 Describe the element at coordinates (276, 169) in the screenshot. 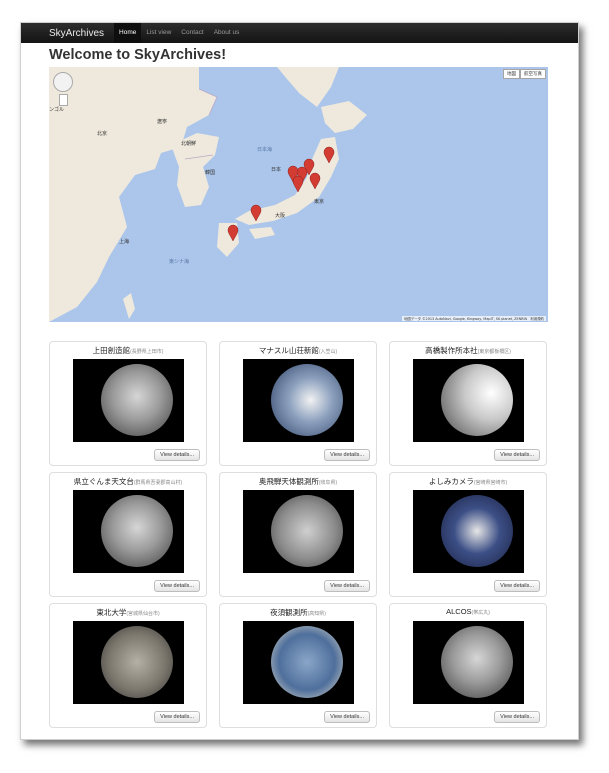

I see `map-label-japan: 日本` at that location.